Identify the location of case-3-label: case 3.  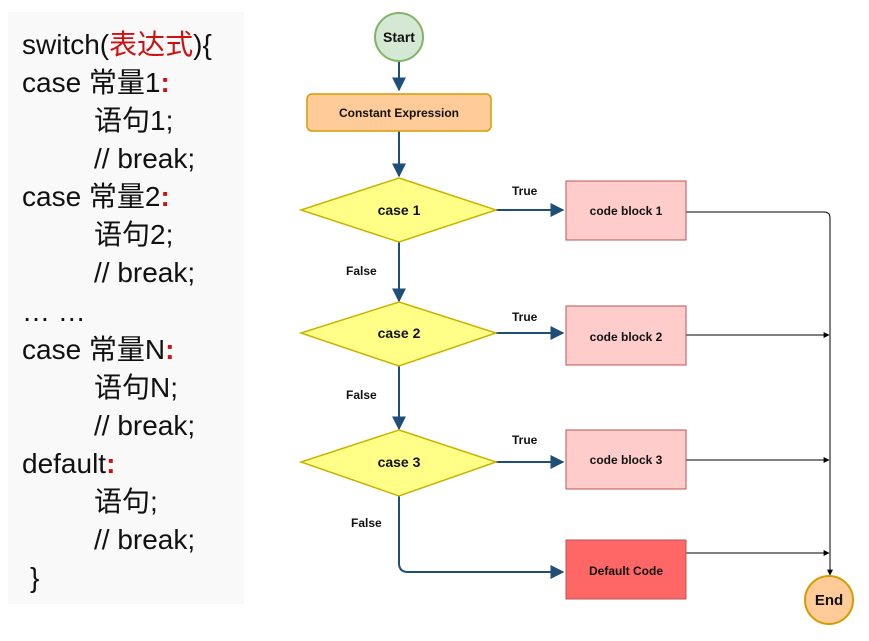
(399, 462).